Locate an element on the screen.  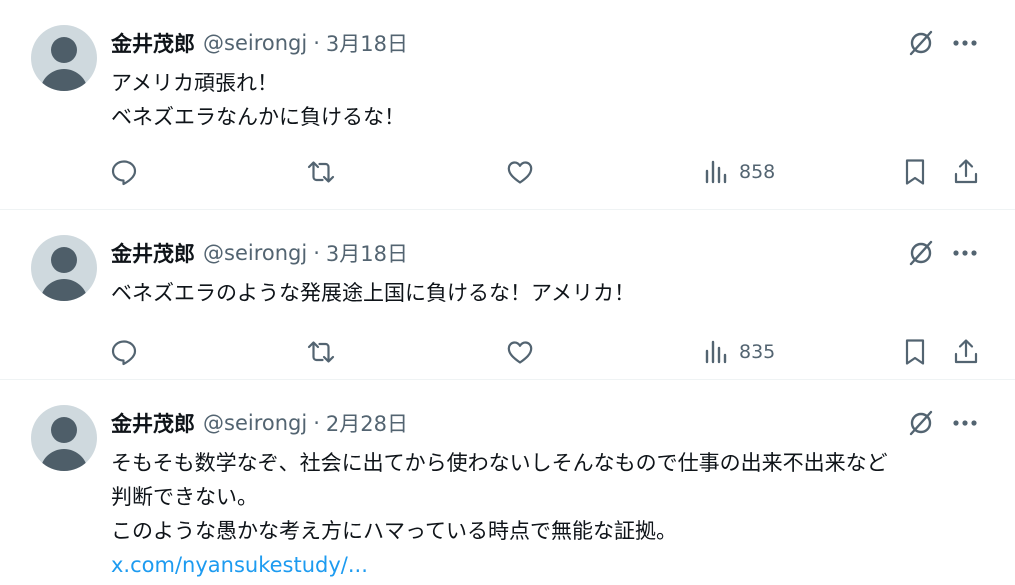
tweet-text-line: 判断できない。 is located at coordinates (184, 497).